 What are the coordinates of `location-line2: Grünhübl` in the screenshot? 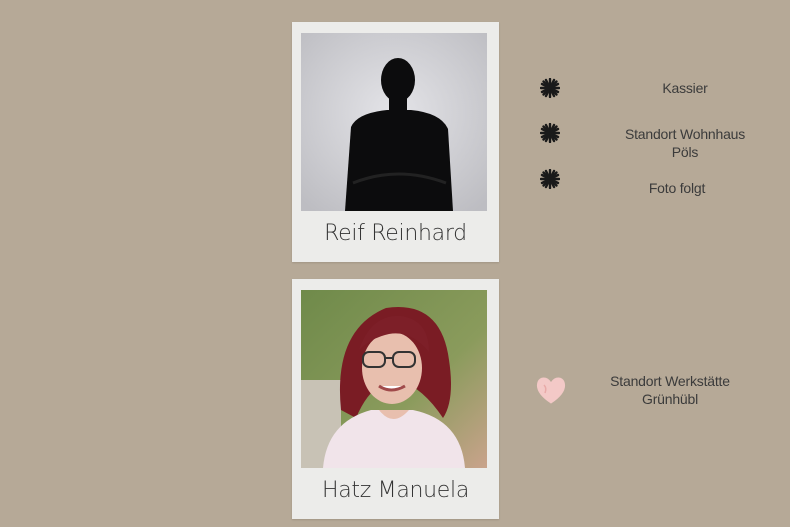 It's located at (670, 399).